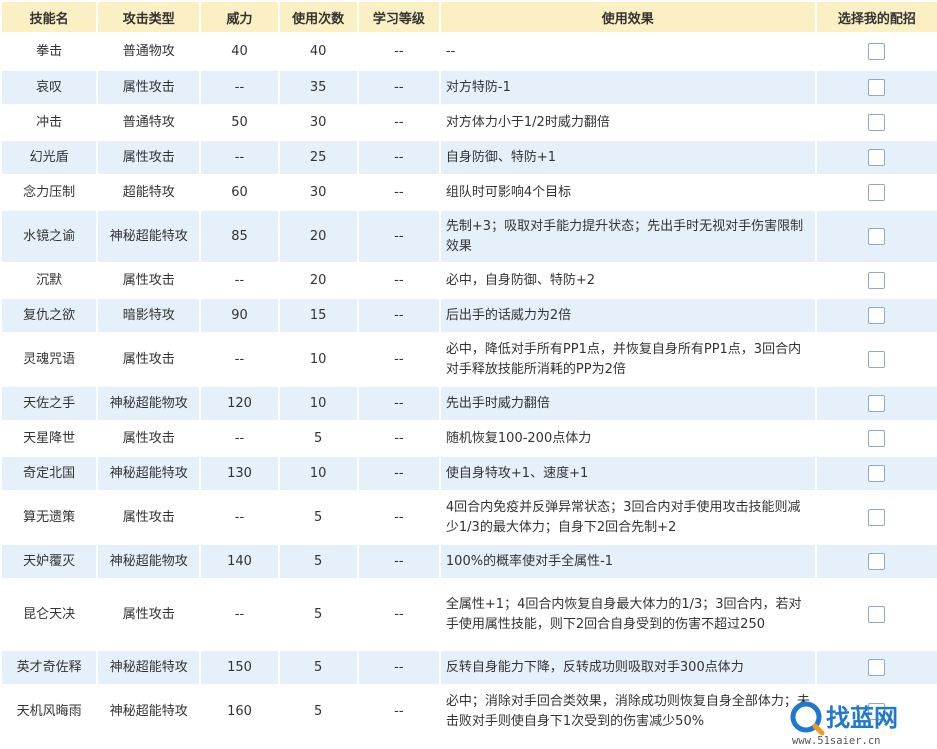 This screenshot has width=937, height=749. I want to click on attack-type-cell: 普通物攻, so click(149, 51).